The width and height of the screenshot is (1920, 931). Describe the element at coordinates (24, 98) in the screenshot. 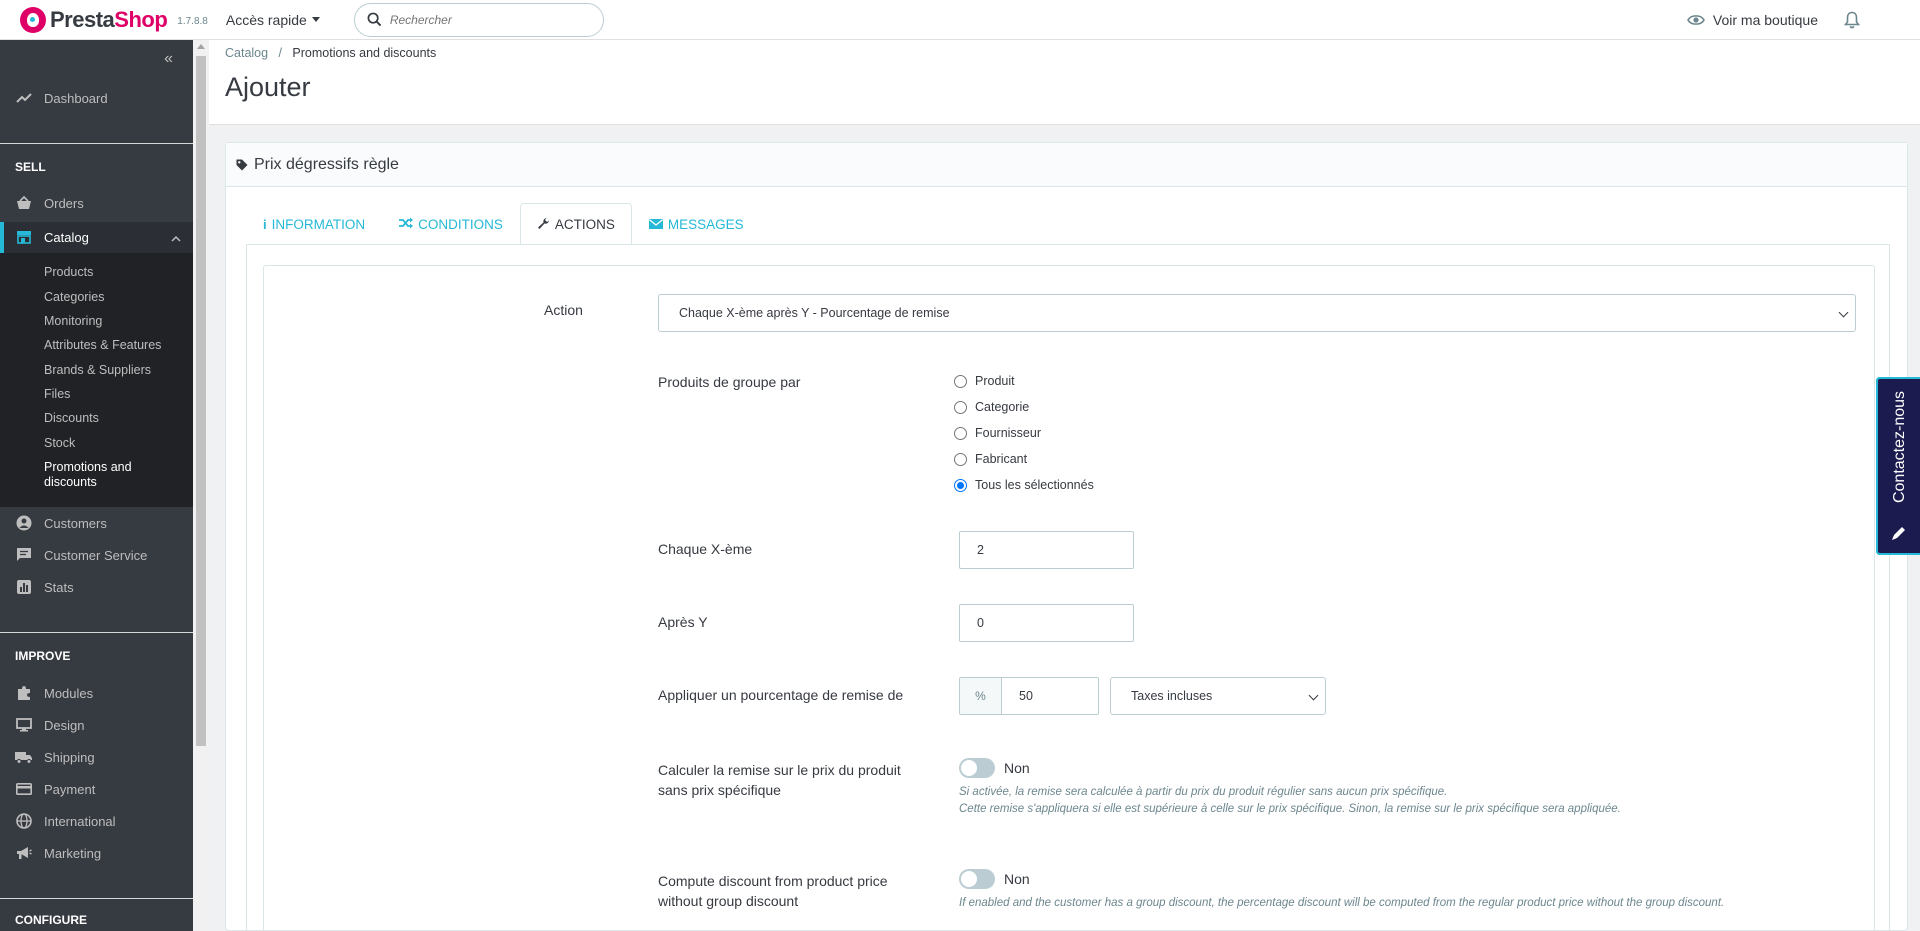

I see `trending-up-icon` at that location.